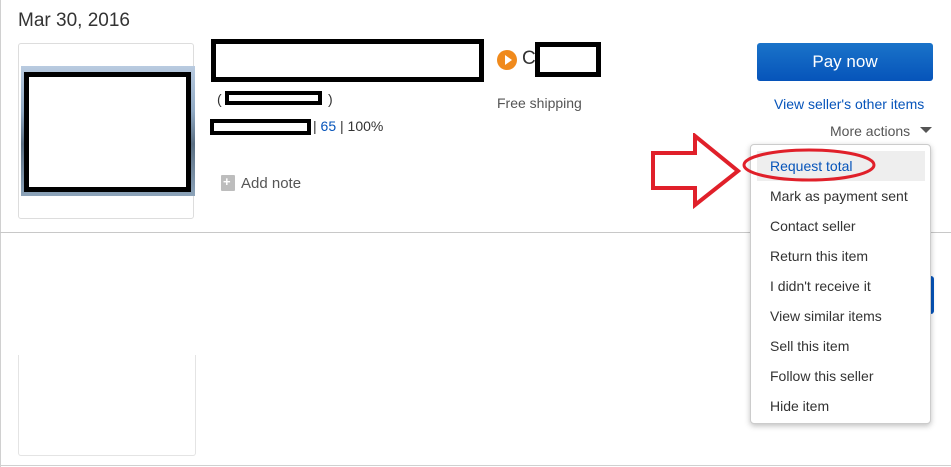 Image resolution: width=951 pixels, height=467 pixels. I want to click on seller-feedback: | 65 | 100%, so click(348, 126).